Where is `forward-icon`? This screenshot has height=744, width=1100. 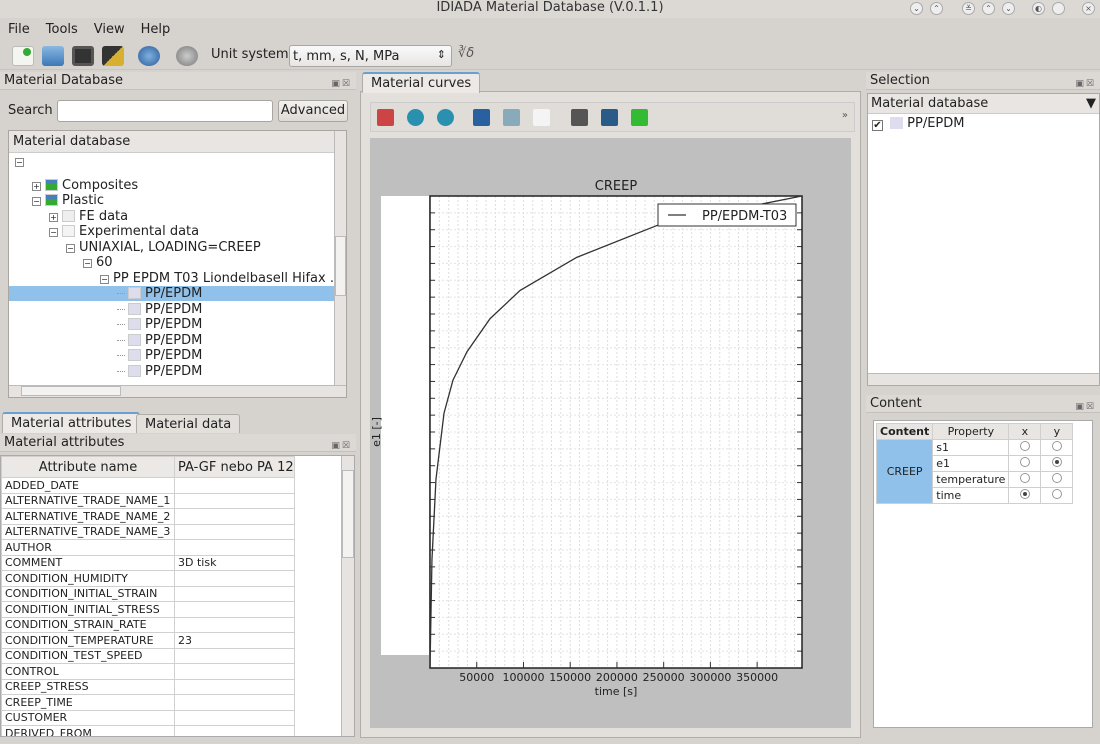
forward-icon is located at coordinates (445, 117).